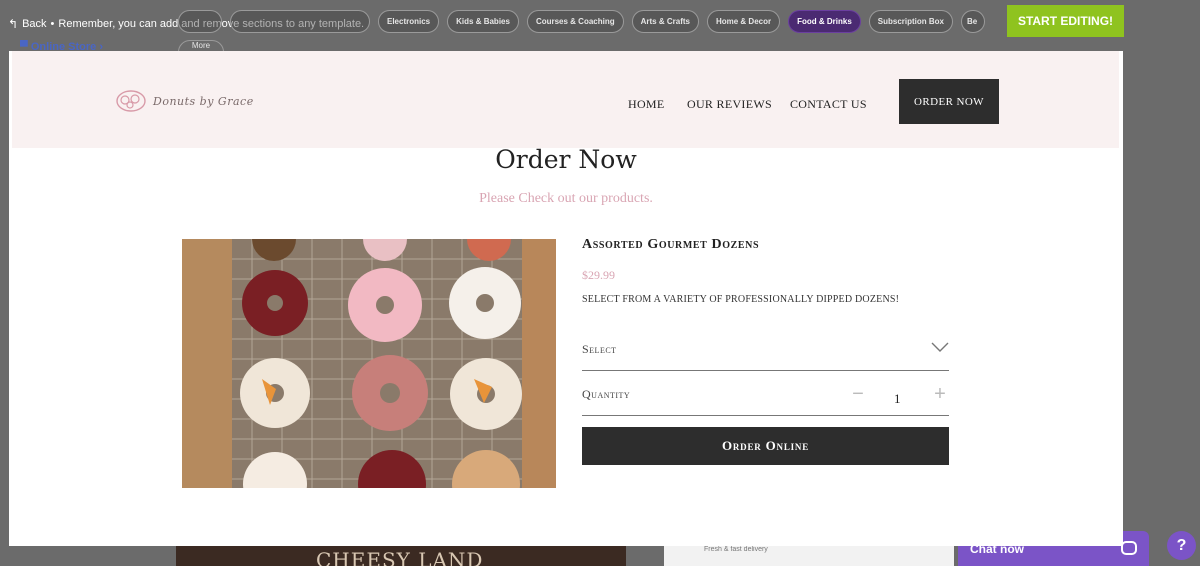  What do you see at coordinates (809, 556) in the screenshot?
I see `background-template-card: Fresh & fast delivery` at bounding box center [809, 556].